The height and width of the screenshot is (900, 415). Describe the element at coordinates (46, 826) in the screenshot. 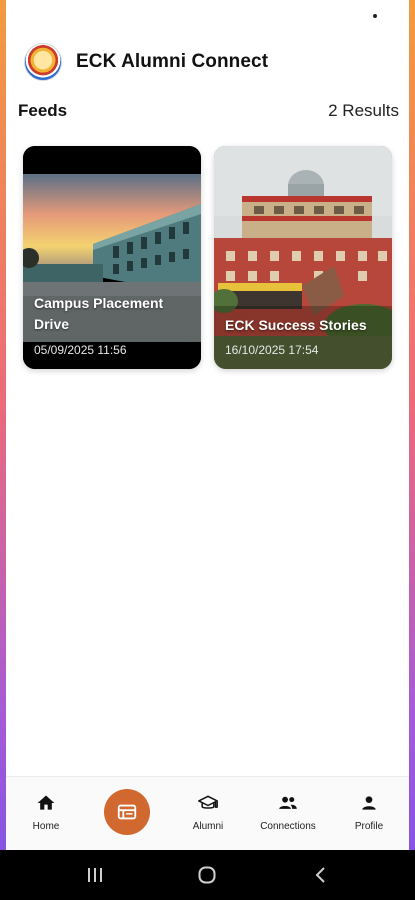

I see `nav-home-label: Home` at that location.